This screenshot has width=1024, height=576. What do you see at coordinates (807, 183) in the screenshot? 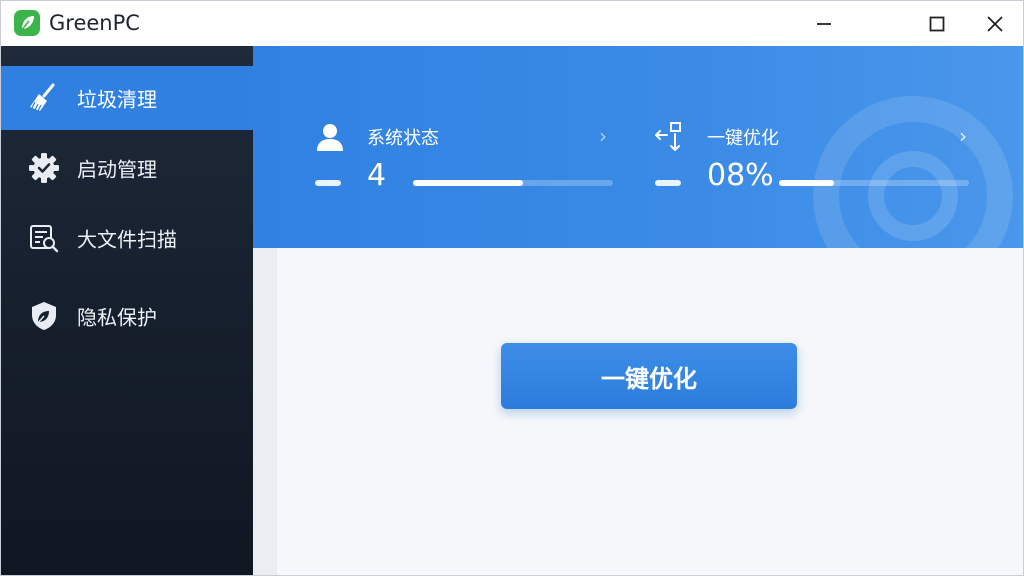
I see `quick-optimize-progress-fill` at bounding box center [807, 183].